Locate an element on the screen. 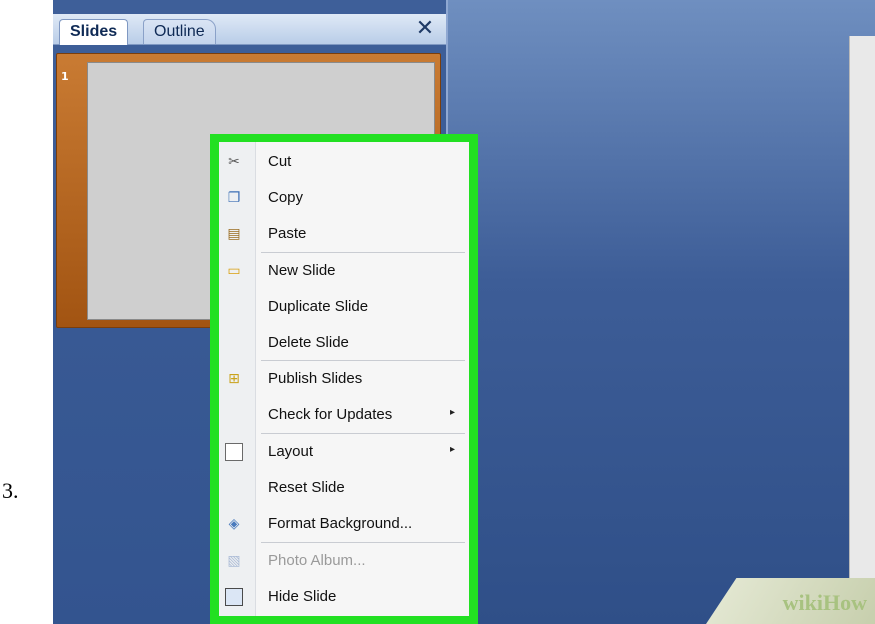  watermark-part-2: How is located at coordinates (845, 602).